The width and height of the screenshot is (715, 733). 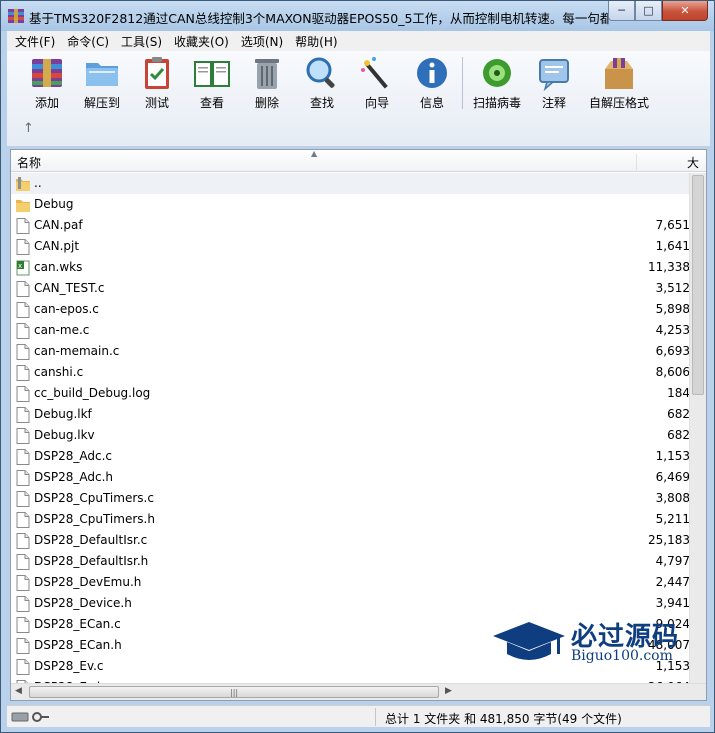 I want to click on file-row: DSP28_Adc.h 6,469, so click(x=350, y=477).